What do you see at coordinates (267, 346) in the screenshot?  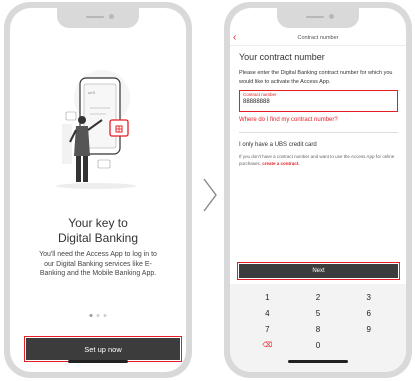 I see `backspace-icon: ⌫` at bounding box center [267, 346].